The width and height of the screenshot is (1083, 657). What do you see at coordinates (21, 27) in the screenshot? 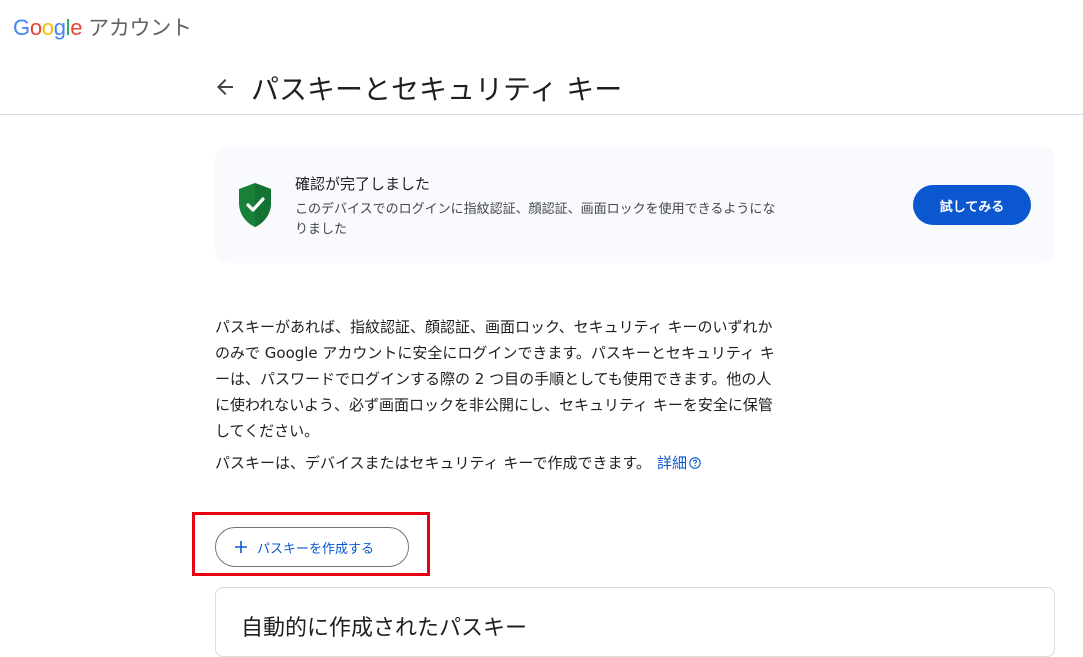
I see `logo-letter: G` at bounding box center [21, 27].